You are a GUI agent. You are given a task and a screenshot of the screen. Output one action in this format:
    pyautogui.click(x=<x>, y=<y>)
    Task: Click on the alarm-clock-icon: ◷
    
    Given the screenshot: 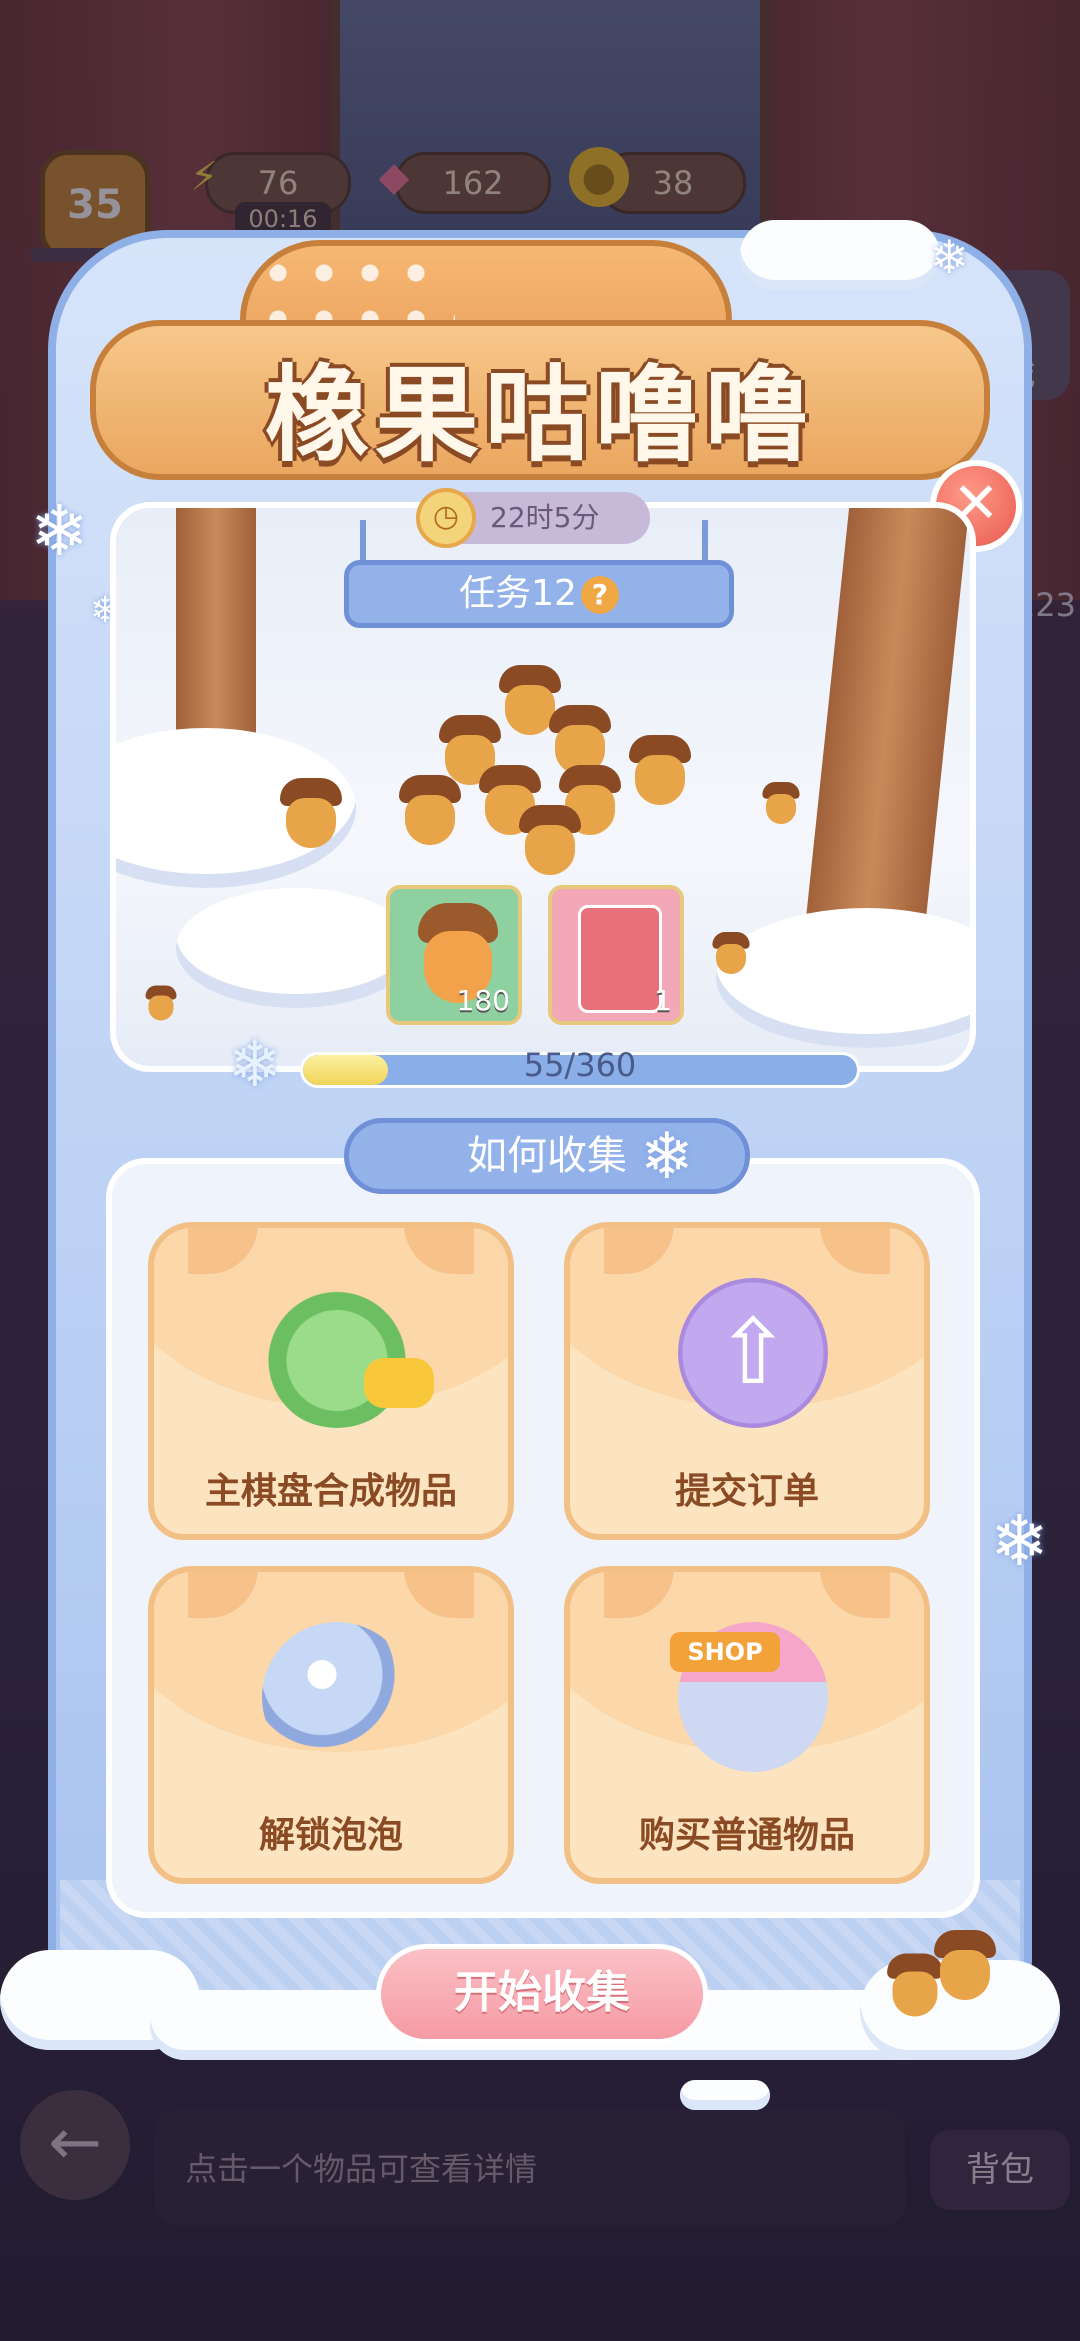 What is the action you would take?
    pyautogui.click(x=446, y=518)
    